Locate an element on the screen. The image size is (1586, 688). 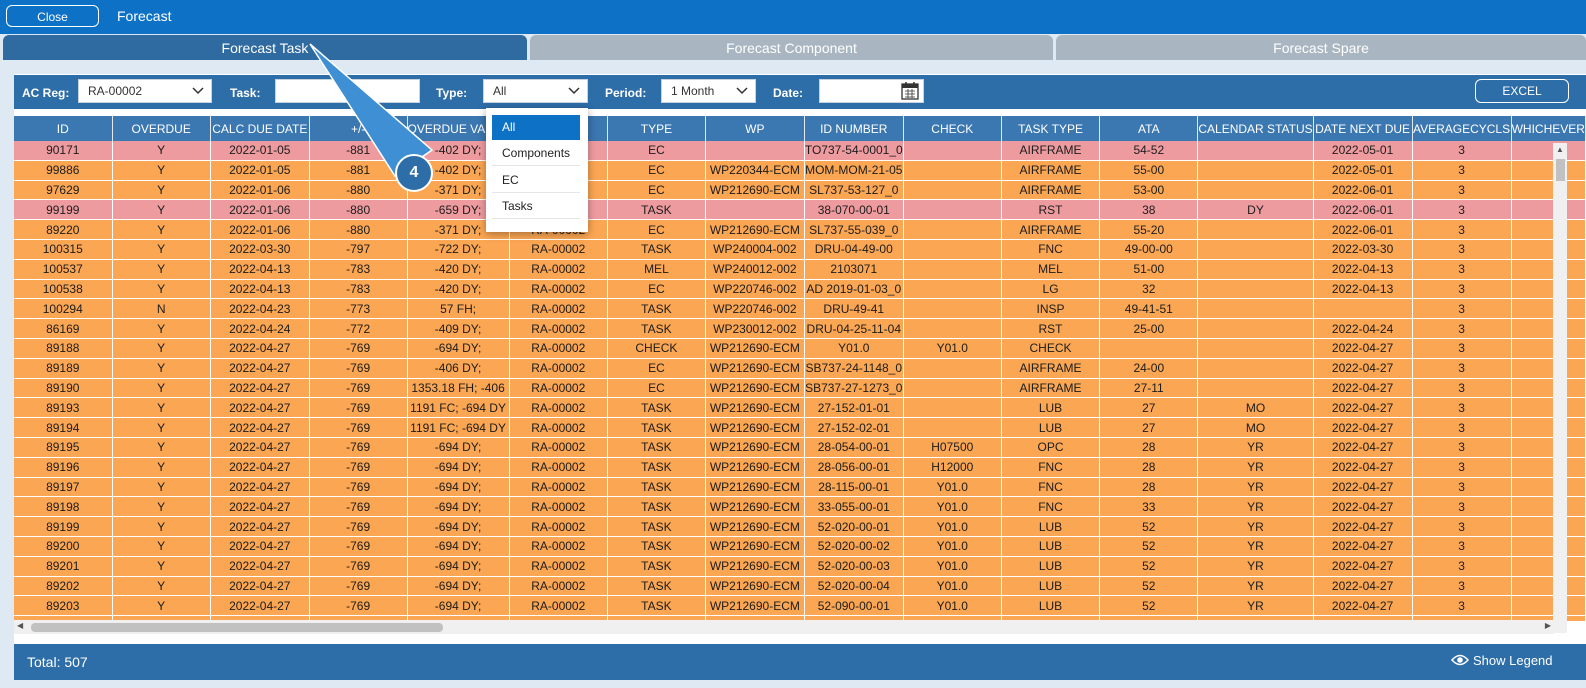
callout-arrow is located at coordinates (371, 110).